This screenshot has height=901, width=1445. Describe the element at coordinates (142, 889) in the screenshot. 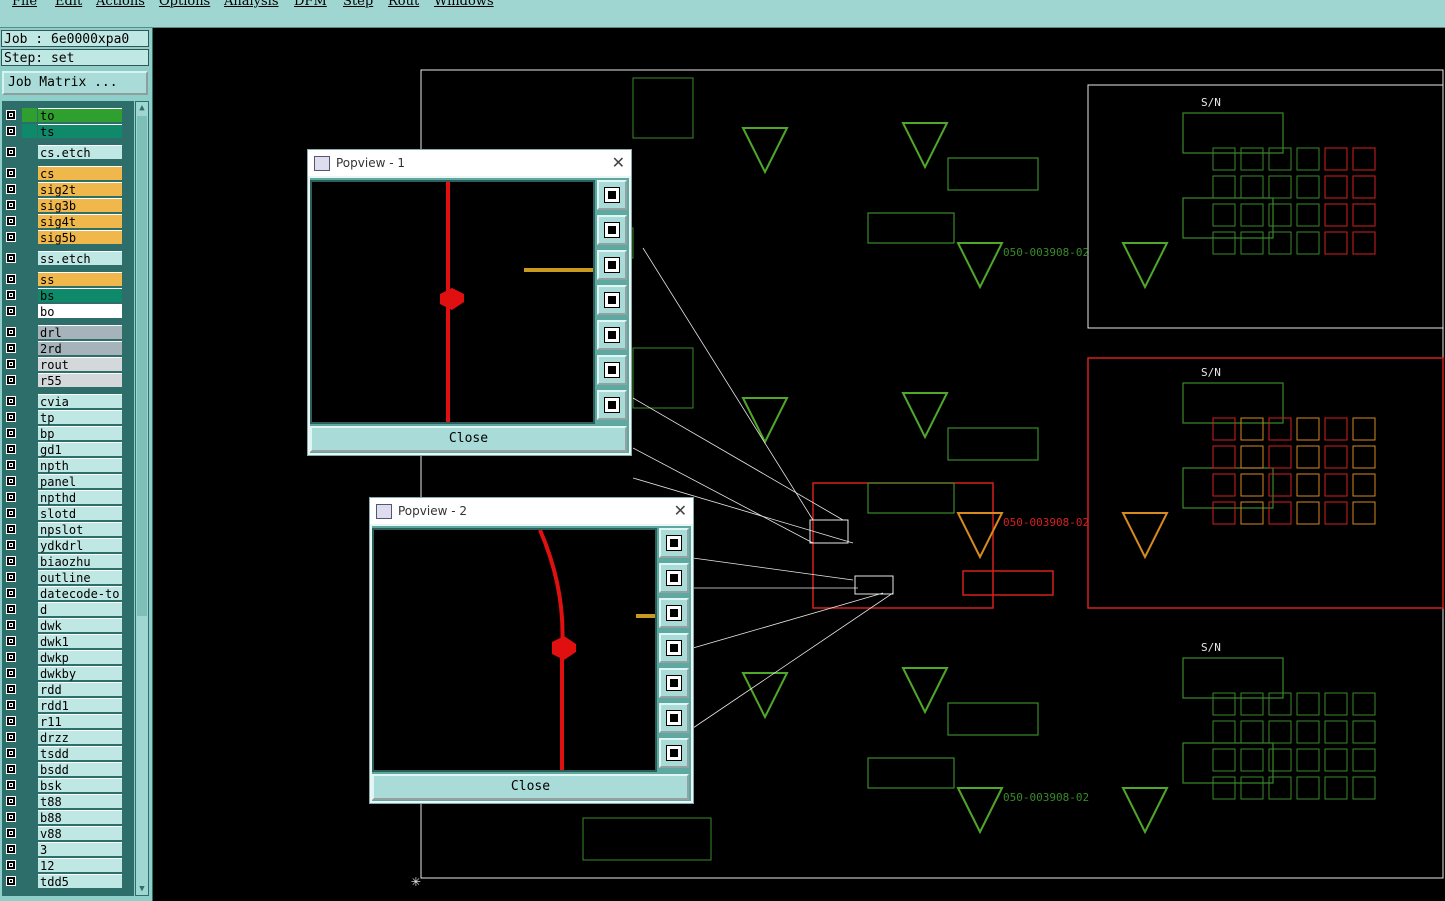

I see `scroll-down-icon: ▼` at that location.